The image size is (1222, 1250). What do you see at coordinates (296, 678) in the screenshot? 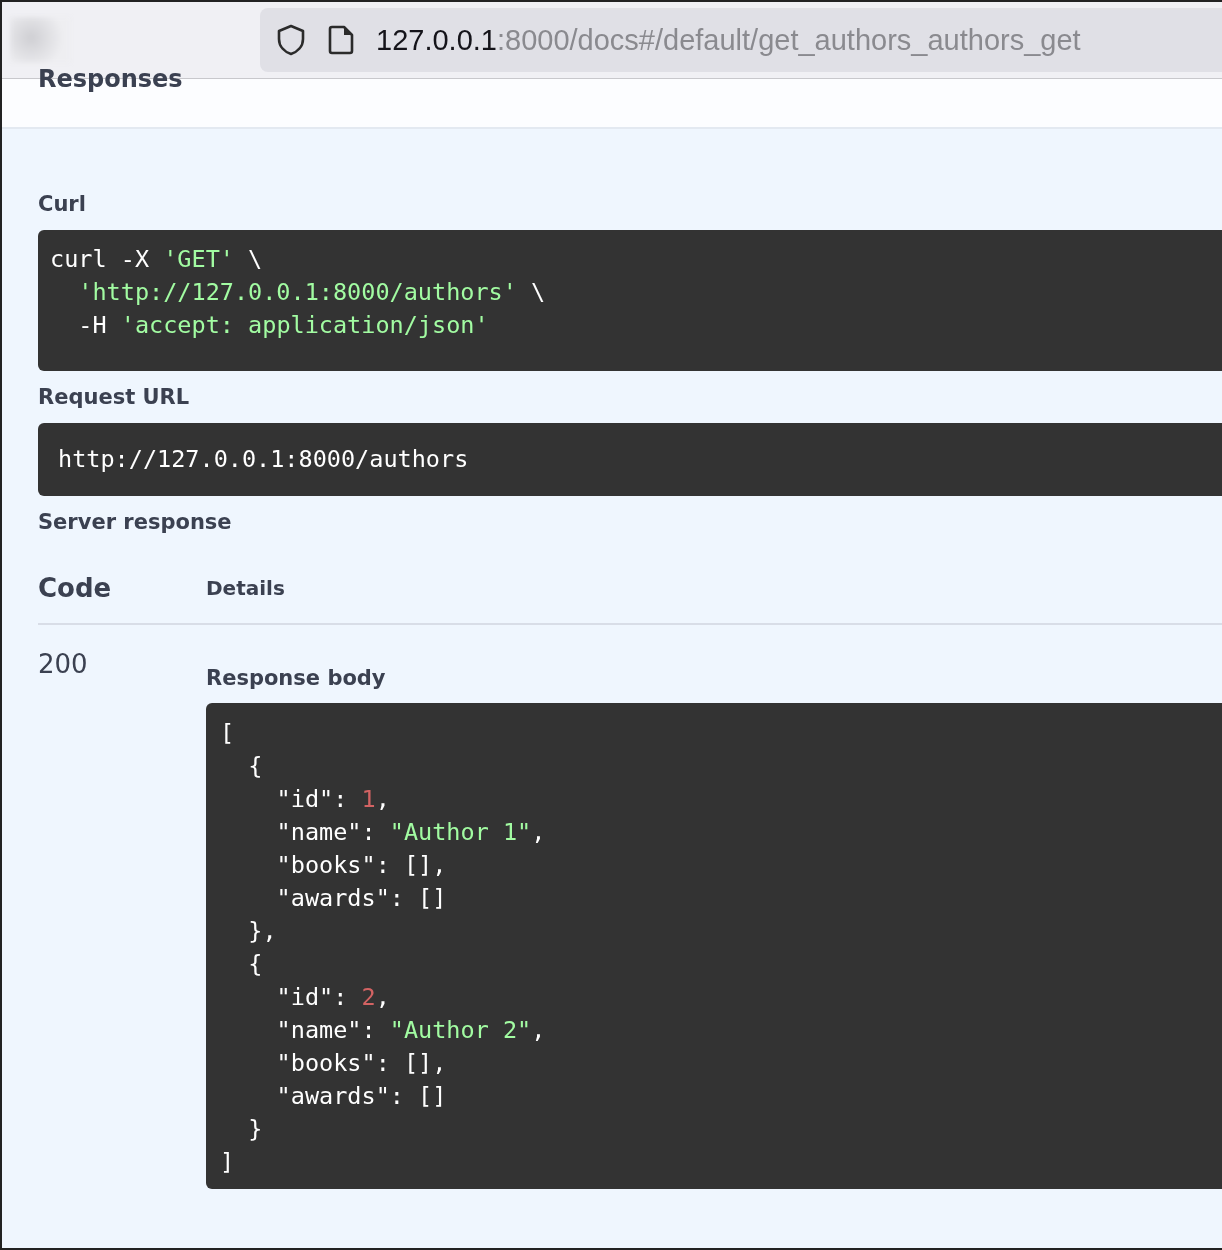
I see `response-body-label: Response body` at bounding box center [296, 678].